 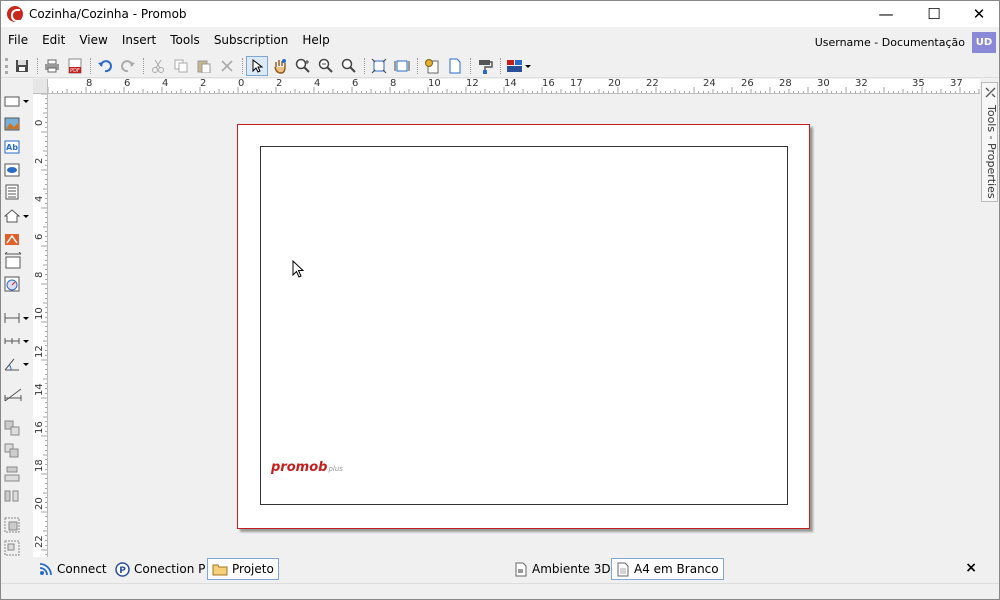 I want to click on angle-dimension-button, so click(x=17, y=364).